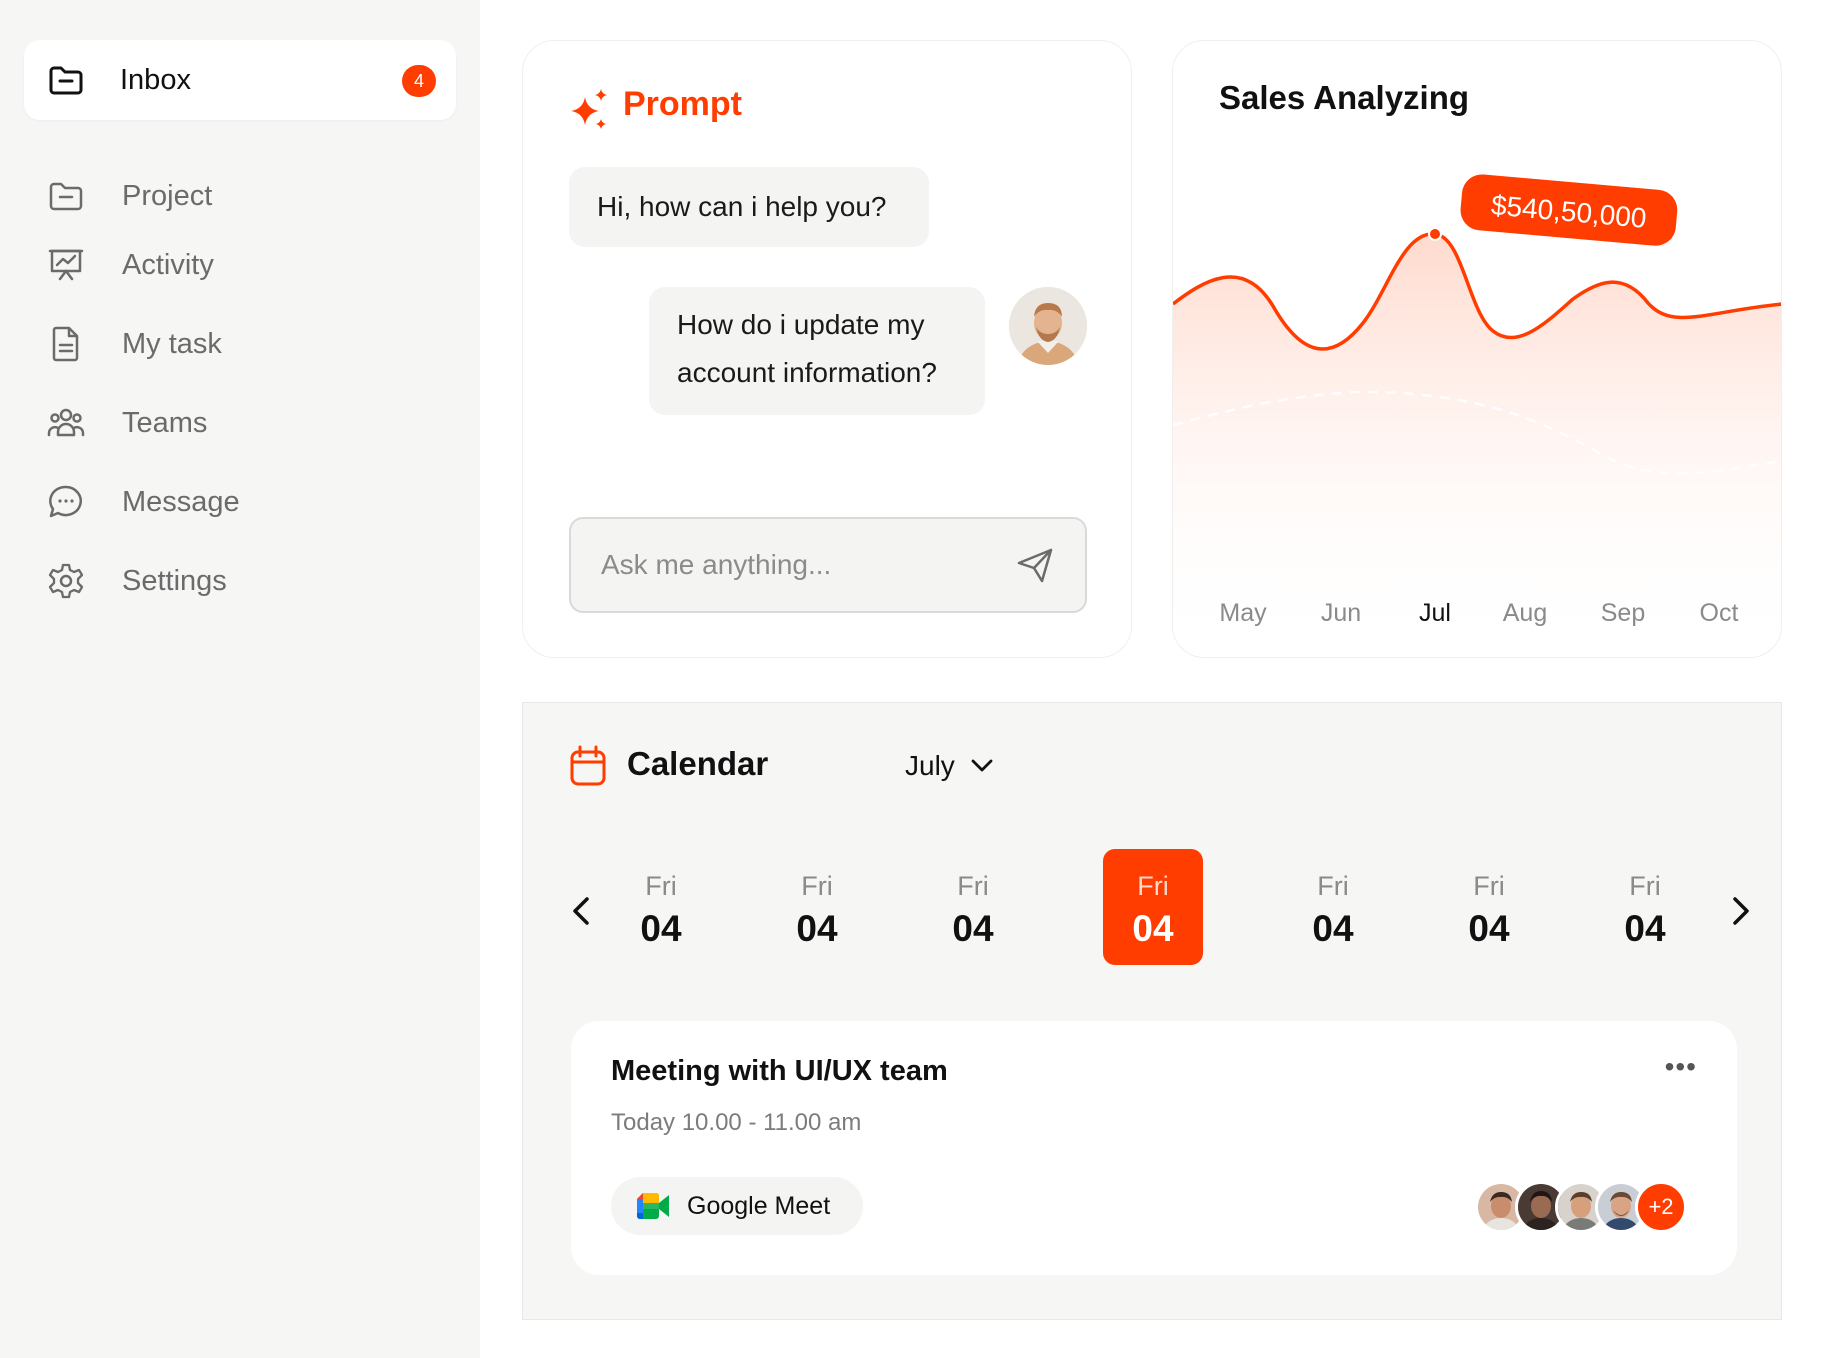 This screenshot has width=1822, height=1358. Describe the element at coordinates (682, 104) in the screenshot. I see `prompt-title: Prompt` at that location.